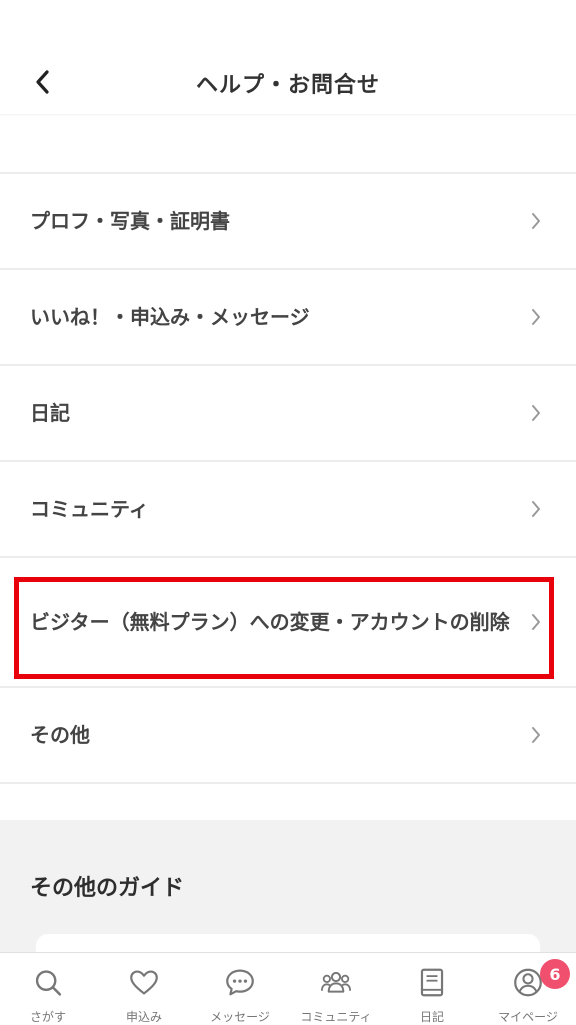  What do you see at coordinates (107, 888) in the screenshot?
I see `section-title: その他のガイド` at bounding box center [107, 888].